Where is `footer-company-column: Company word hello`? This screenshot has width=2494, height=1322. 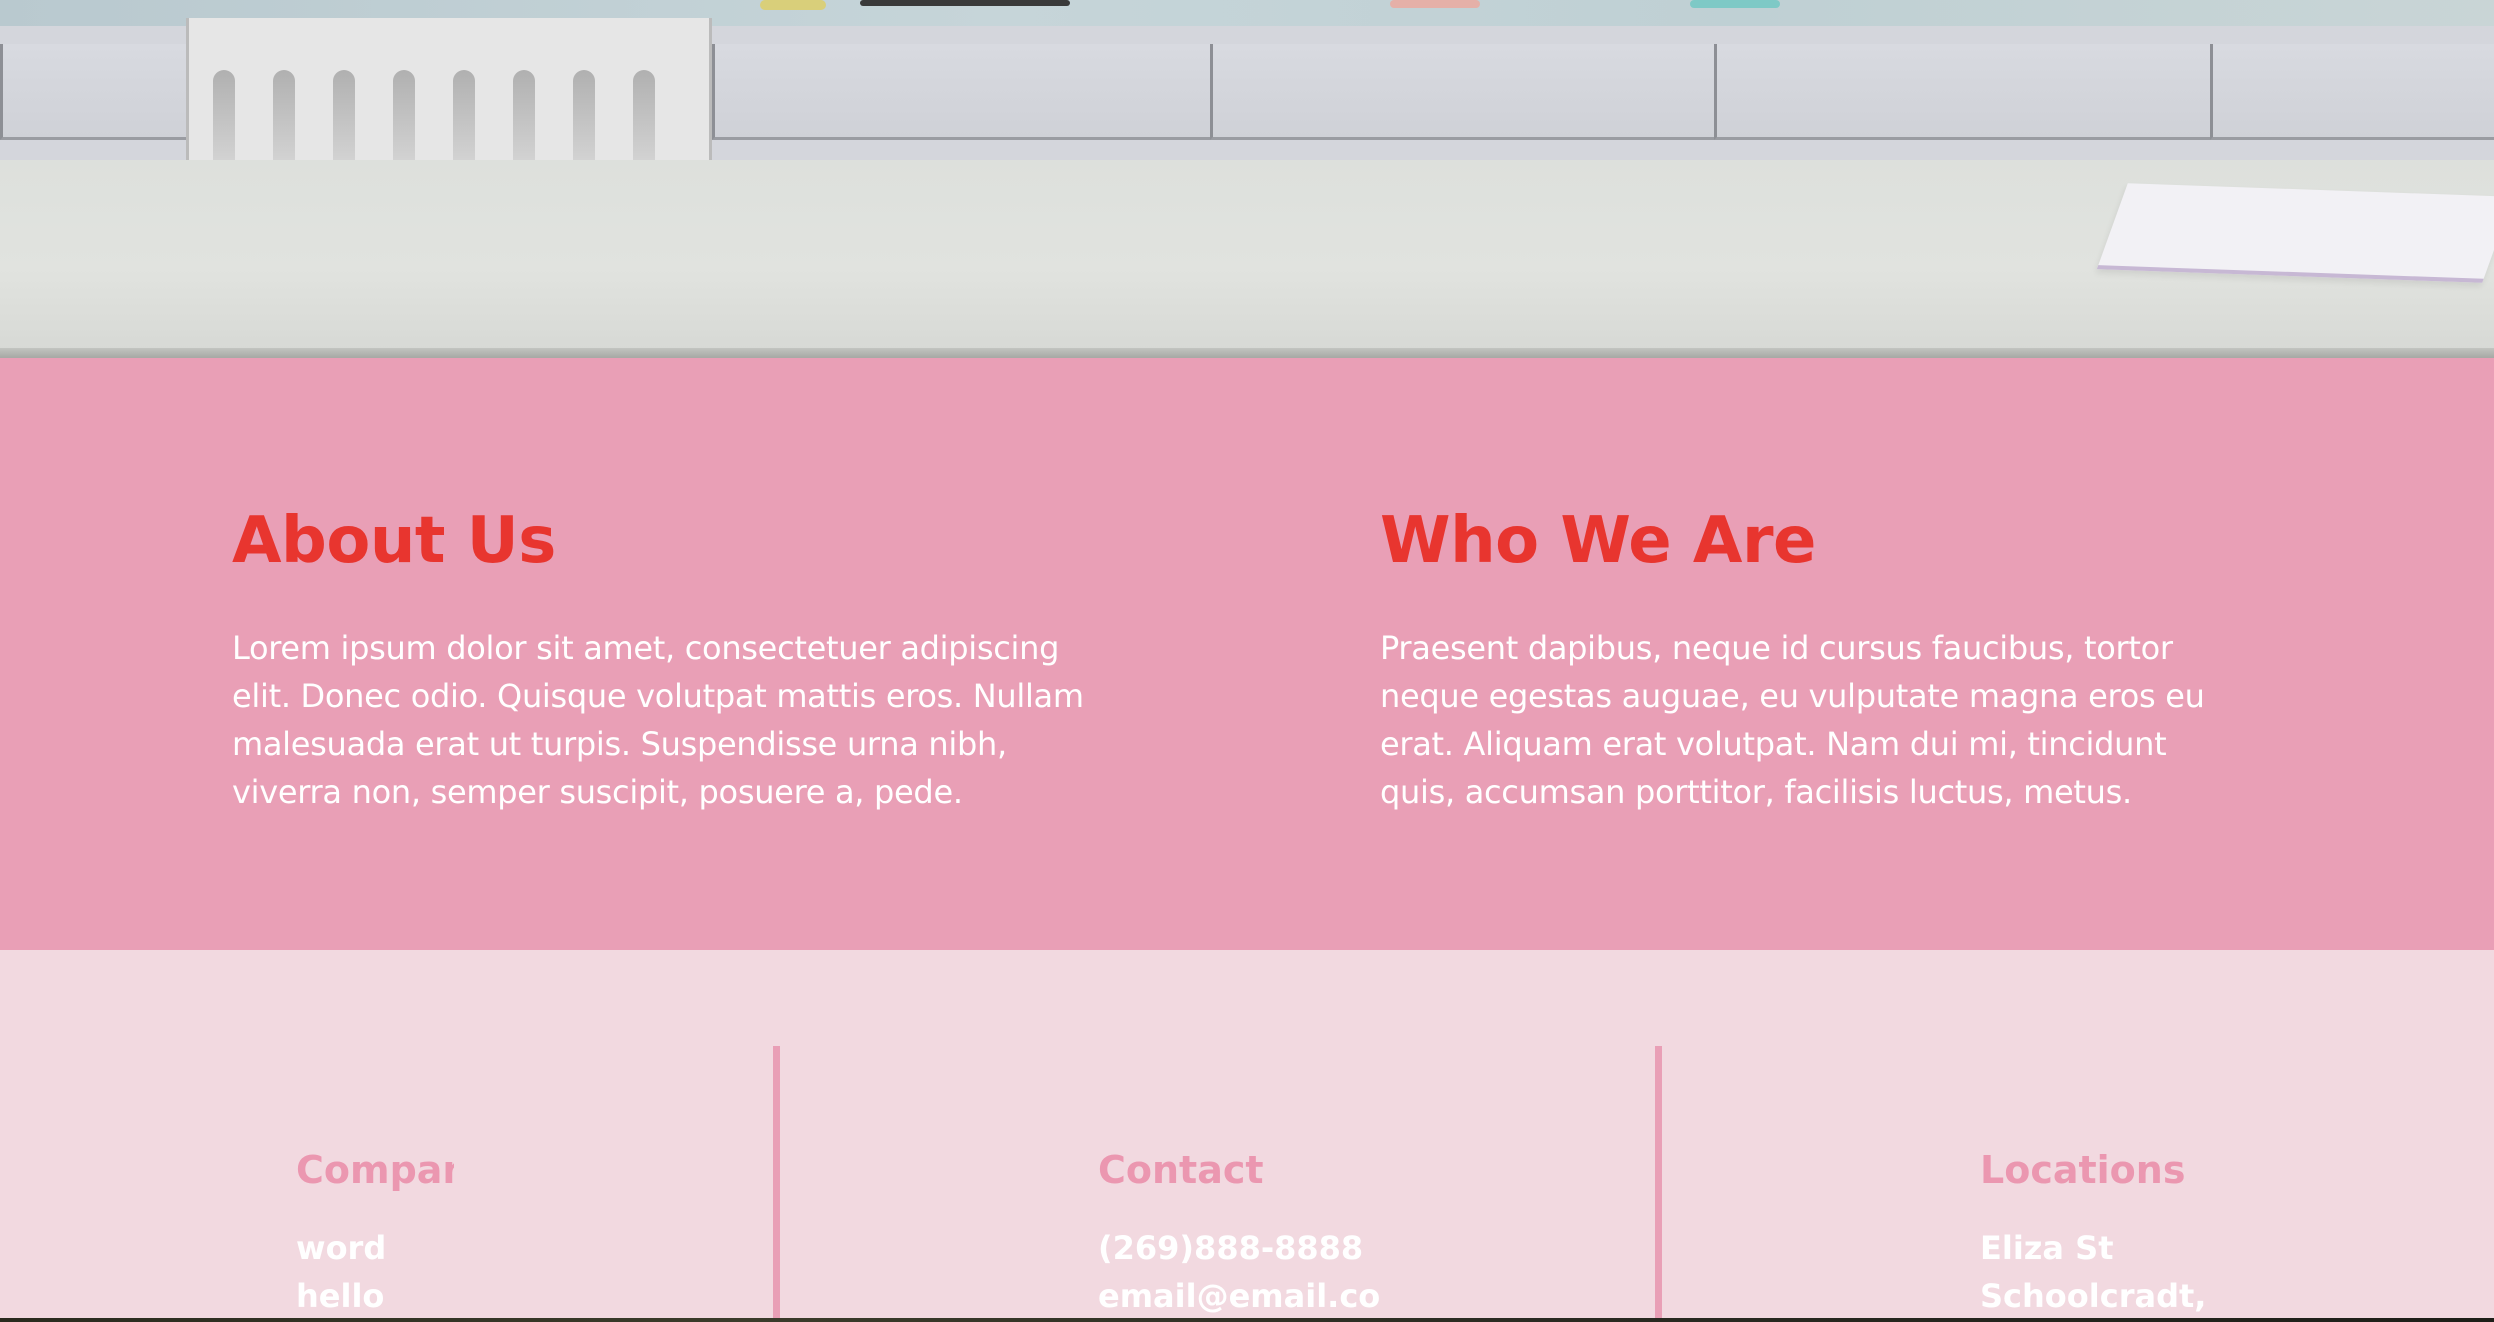 footer-company-column: Company word hello is located at coordinates (375, 1231).